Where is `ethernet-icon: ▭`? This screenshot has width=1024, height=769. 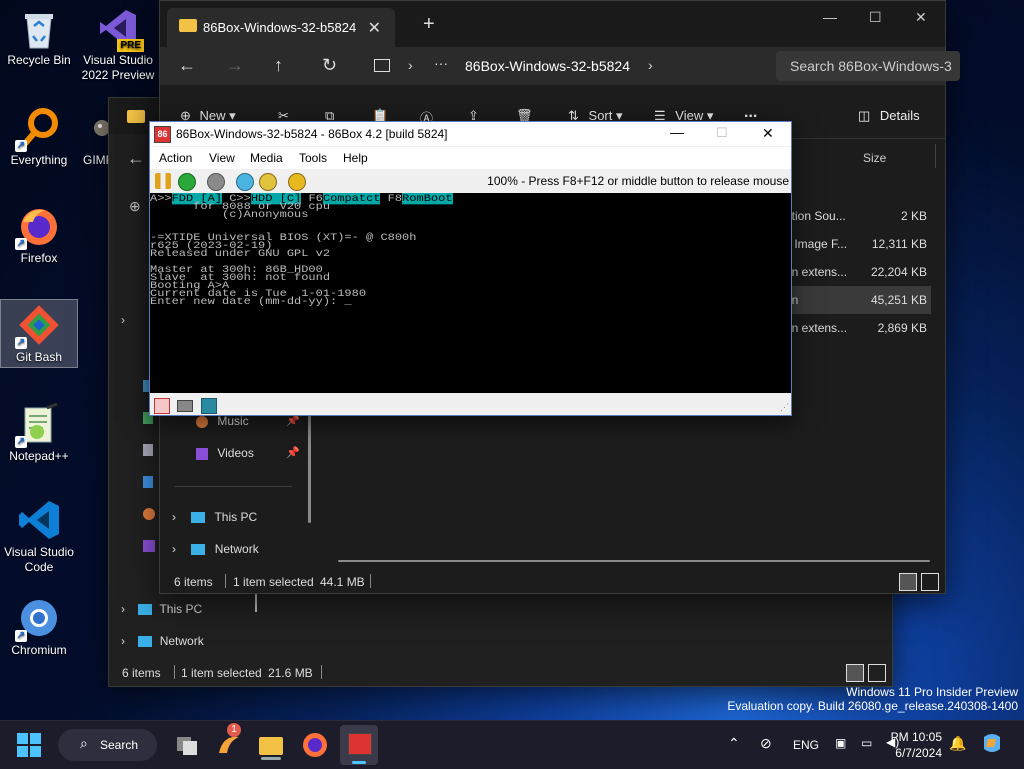
ethernet-icon: ▭ is located at coordinates (866, 743).